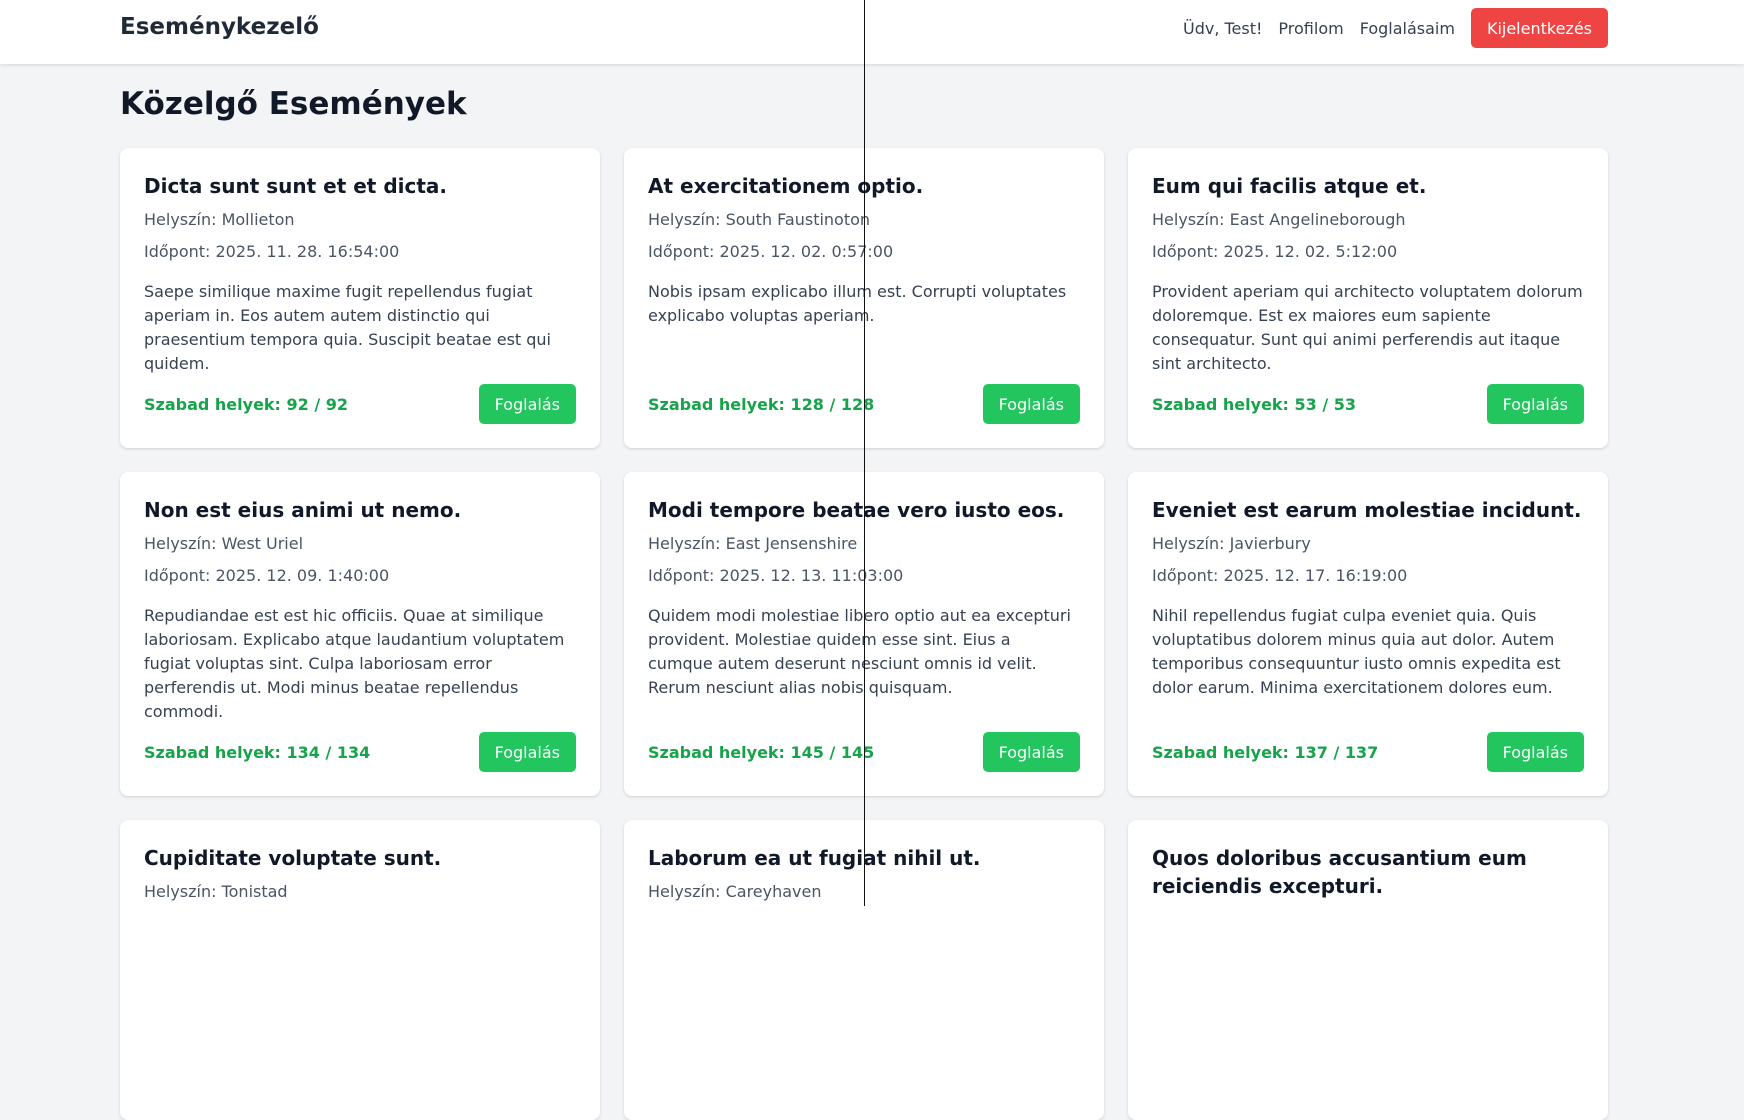 Image resolution: width=1744 pixels, height=1120 pixels. I want to click on event-time: Időpont: 2025. 12. 09. 1:40:00, so click(267, 575).